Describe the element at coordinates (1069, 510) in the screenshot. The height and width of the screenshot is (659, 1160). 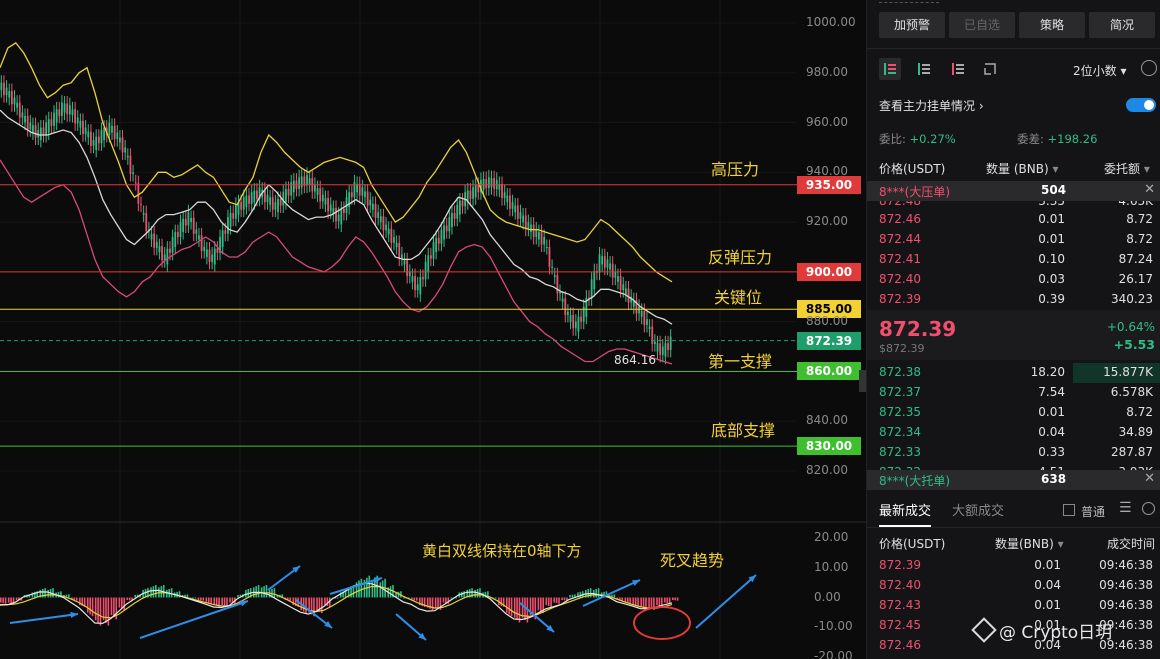
I see `normal-checkbox` at that location.